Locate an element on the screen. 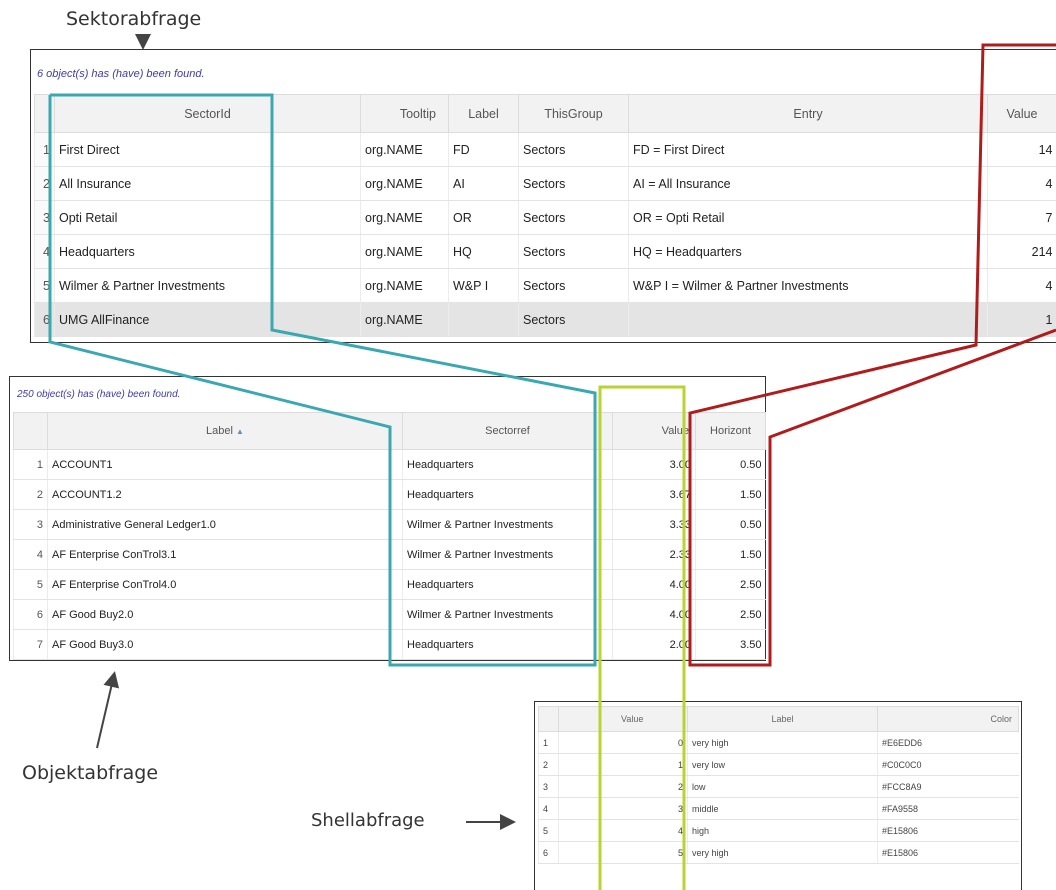 This screenshot has width=1056, height=890. value-cell: 1 is located at coordinates (1021, 319).